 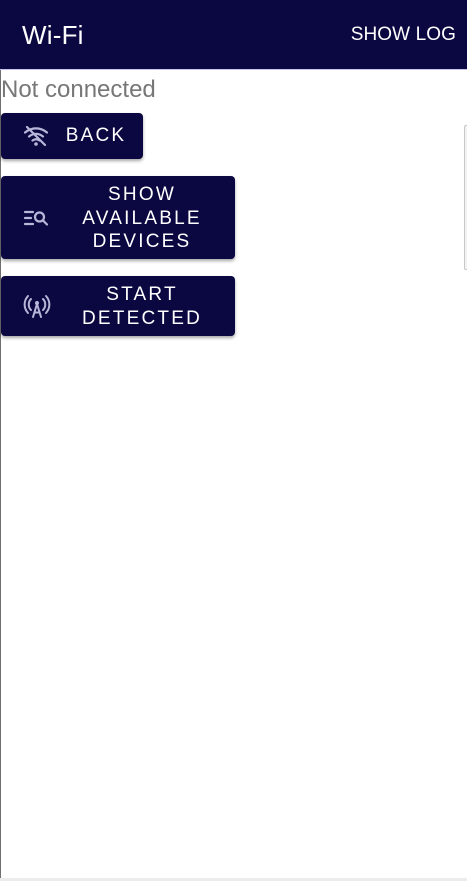 What do you see at coordinates (53, 35) in the screenshot?
I see `app-bar-title: Wi-Fi` at bounding box center [53, 35].